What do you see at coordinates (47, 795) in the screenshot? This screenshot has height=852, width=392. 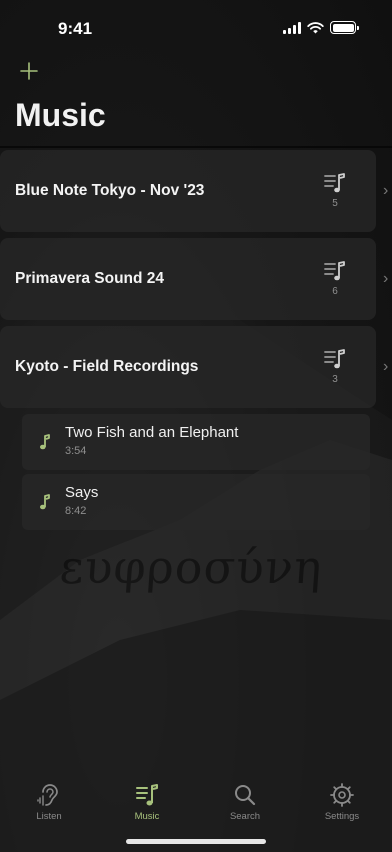 I see `ear-icon` at bounding box center [47, 795].